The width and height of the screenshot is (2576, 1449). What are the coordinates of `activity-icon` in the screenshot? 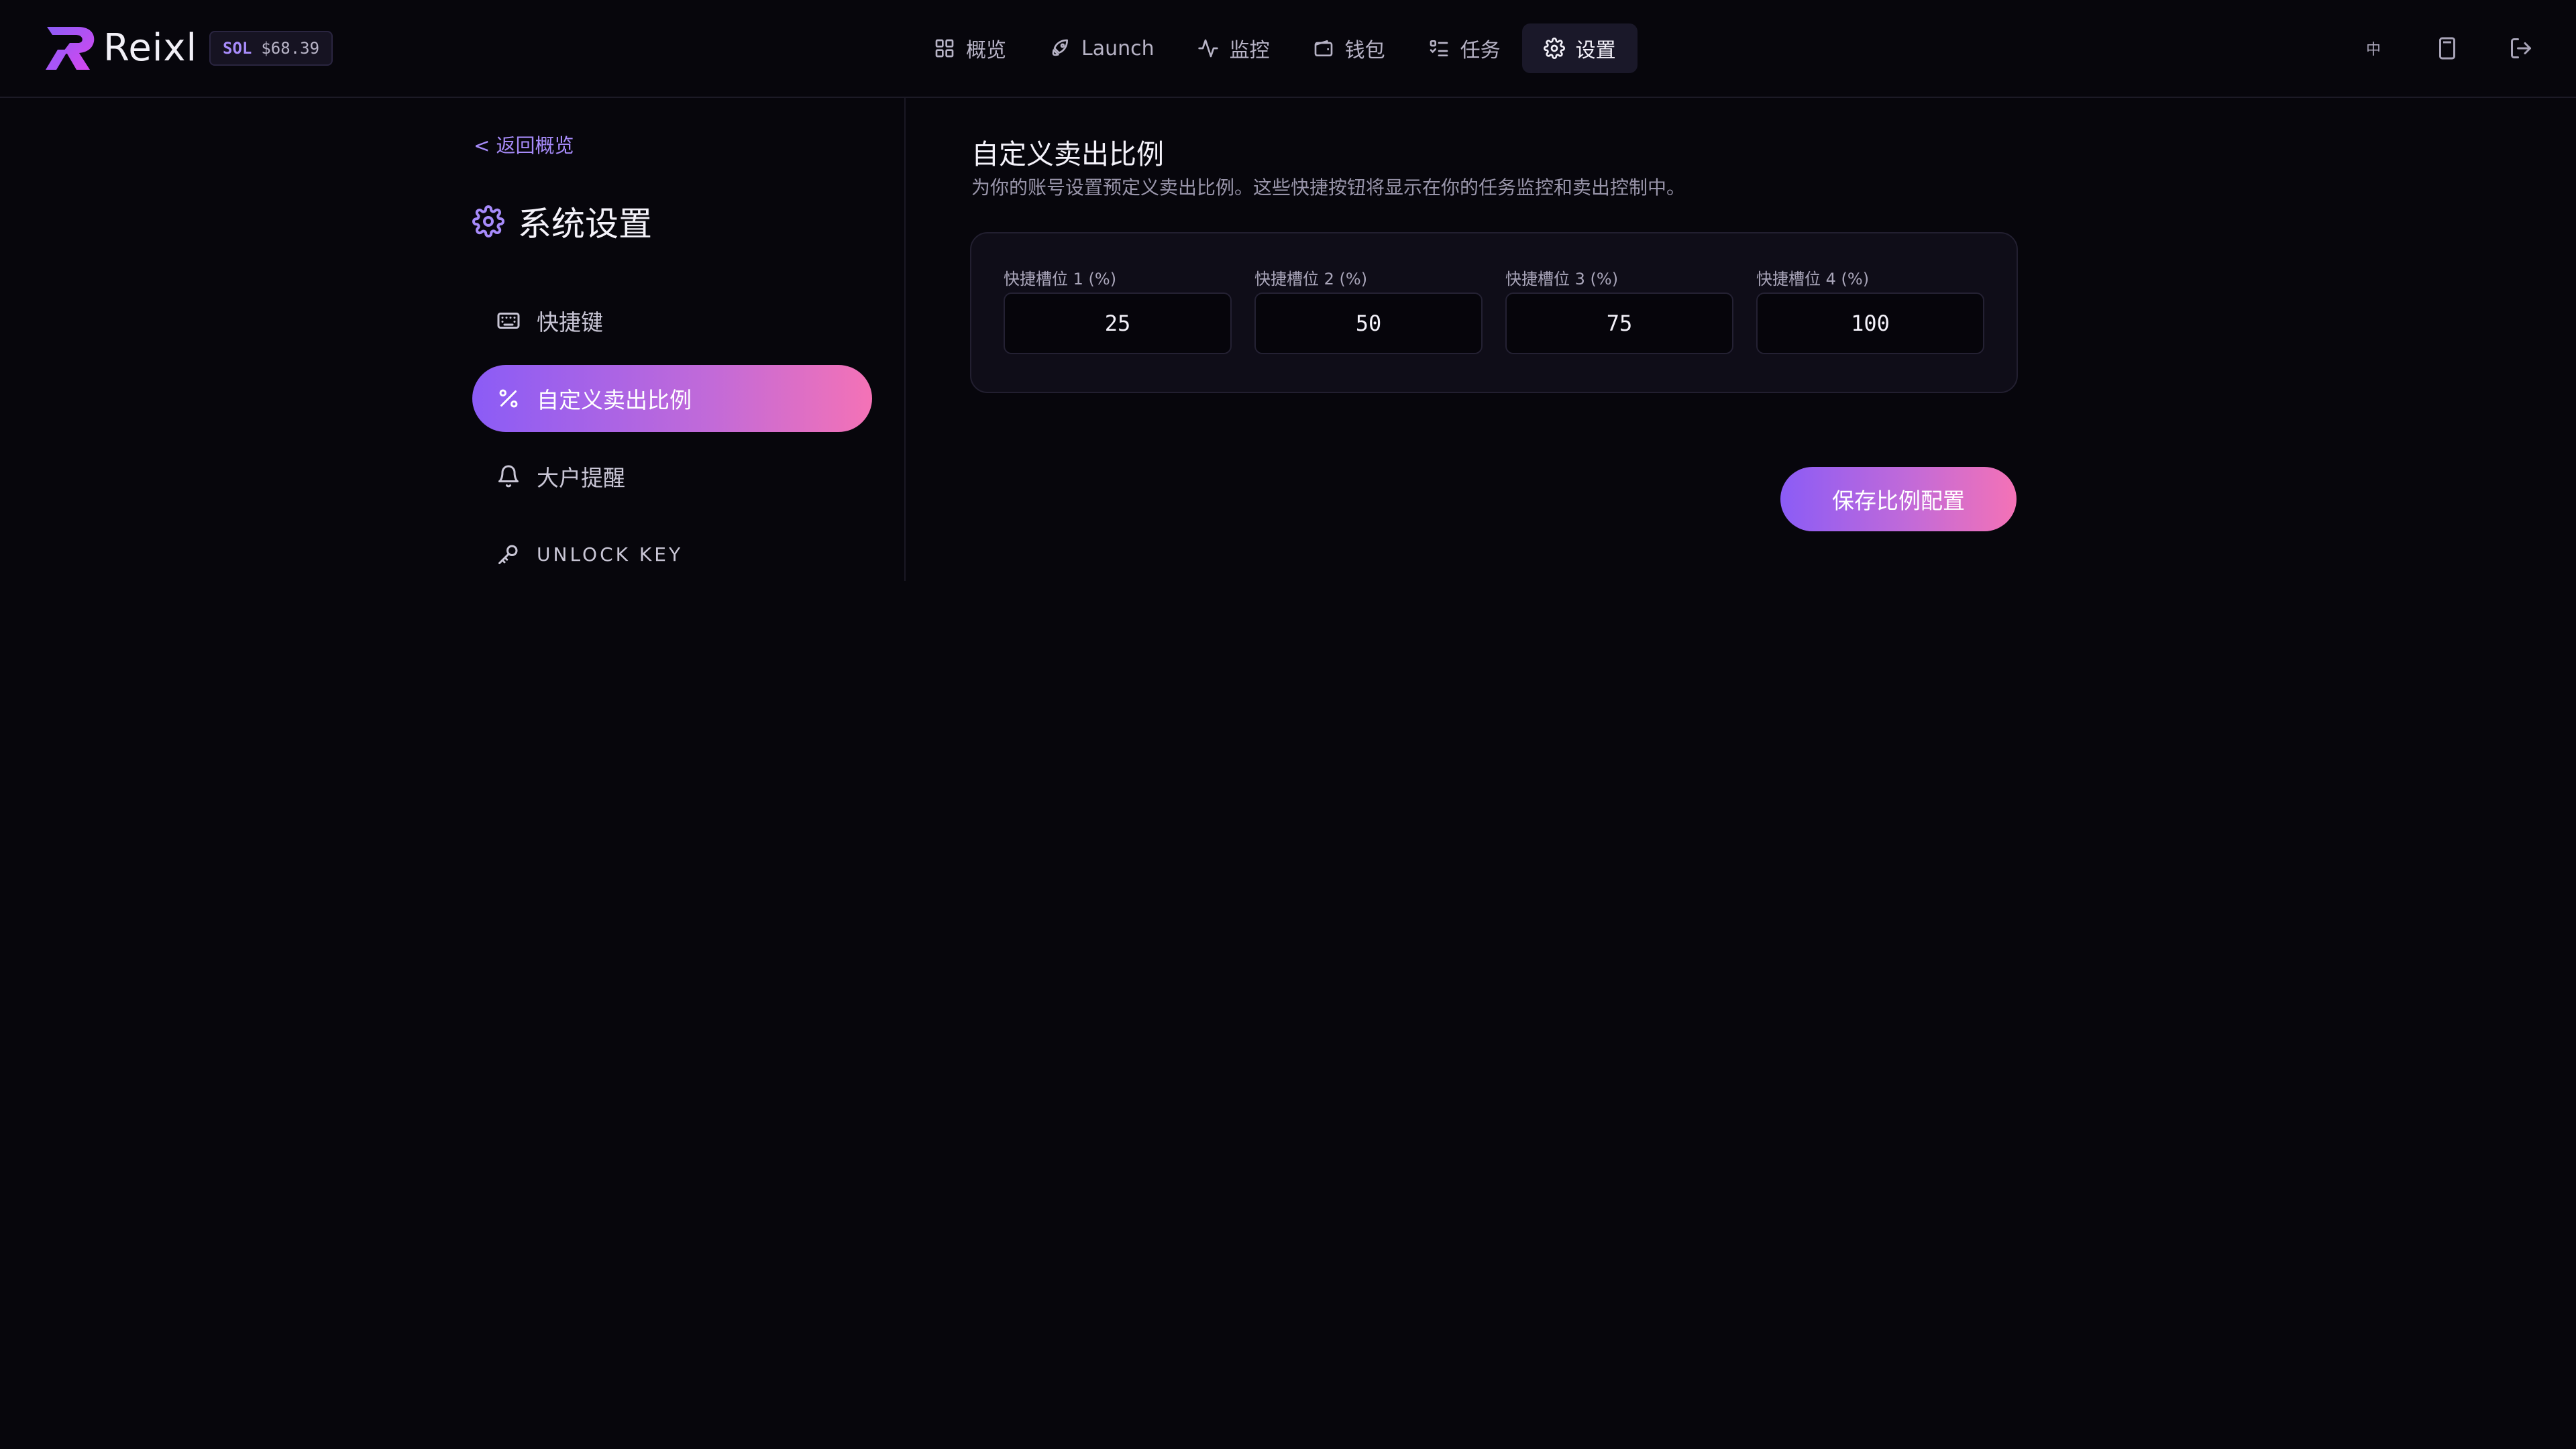 It's located at (1207, 48).